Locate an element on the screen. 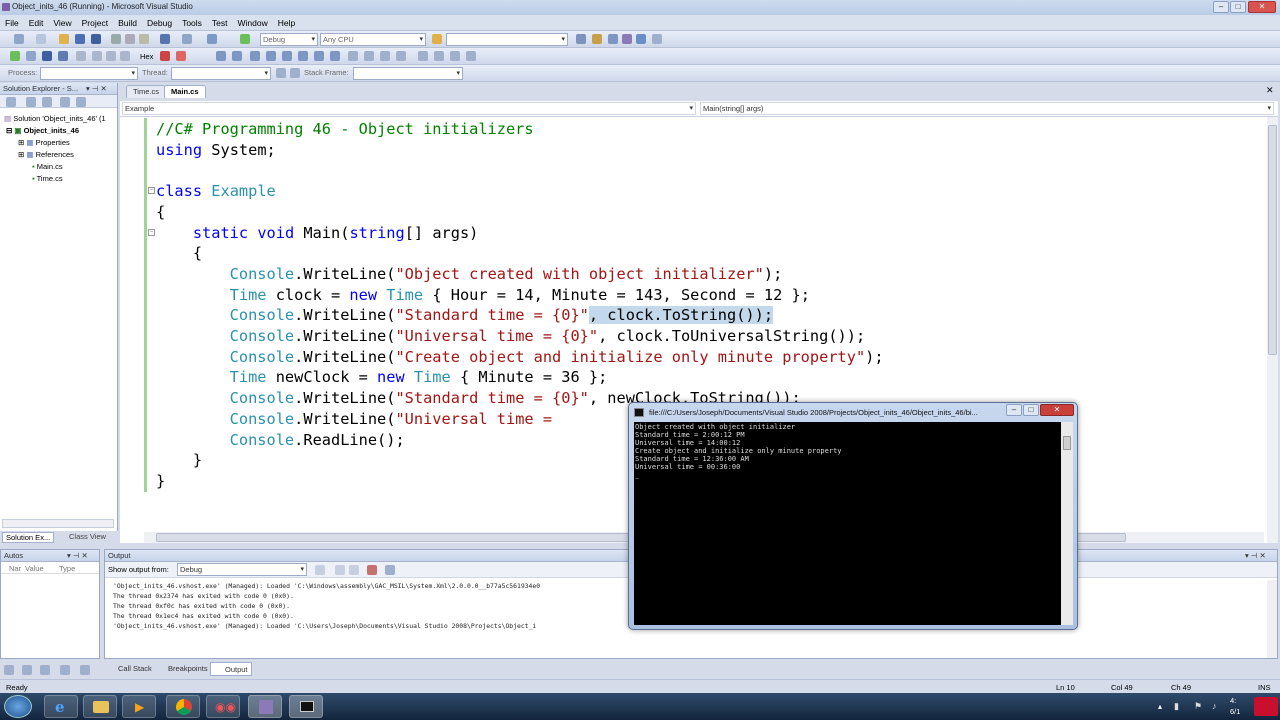 The height and width of the screenshot is (720, 1280). menu-build: Build is located at coordinates (127, 23).